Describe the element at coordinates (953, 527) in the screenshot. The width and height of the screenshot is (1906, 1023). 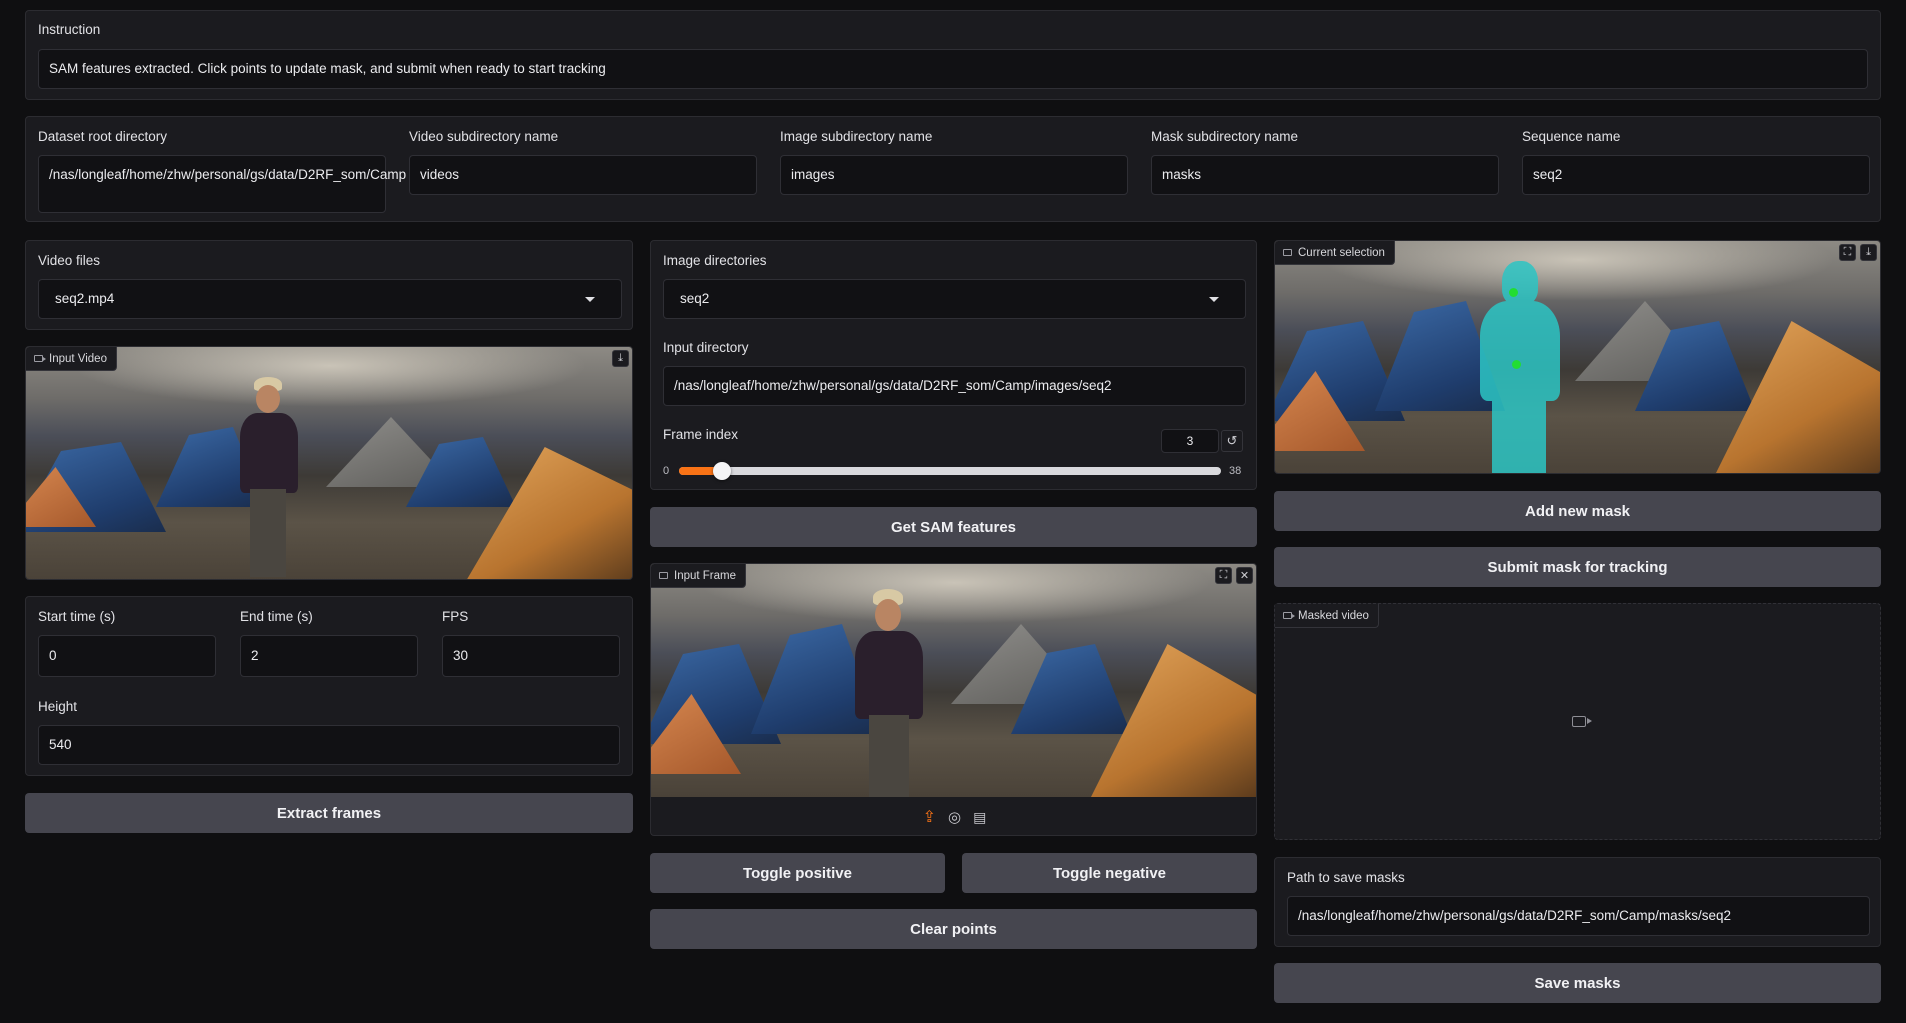
I see `get-sam-features-button: Get SAM features` at that location.